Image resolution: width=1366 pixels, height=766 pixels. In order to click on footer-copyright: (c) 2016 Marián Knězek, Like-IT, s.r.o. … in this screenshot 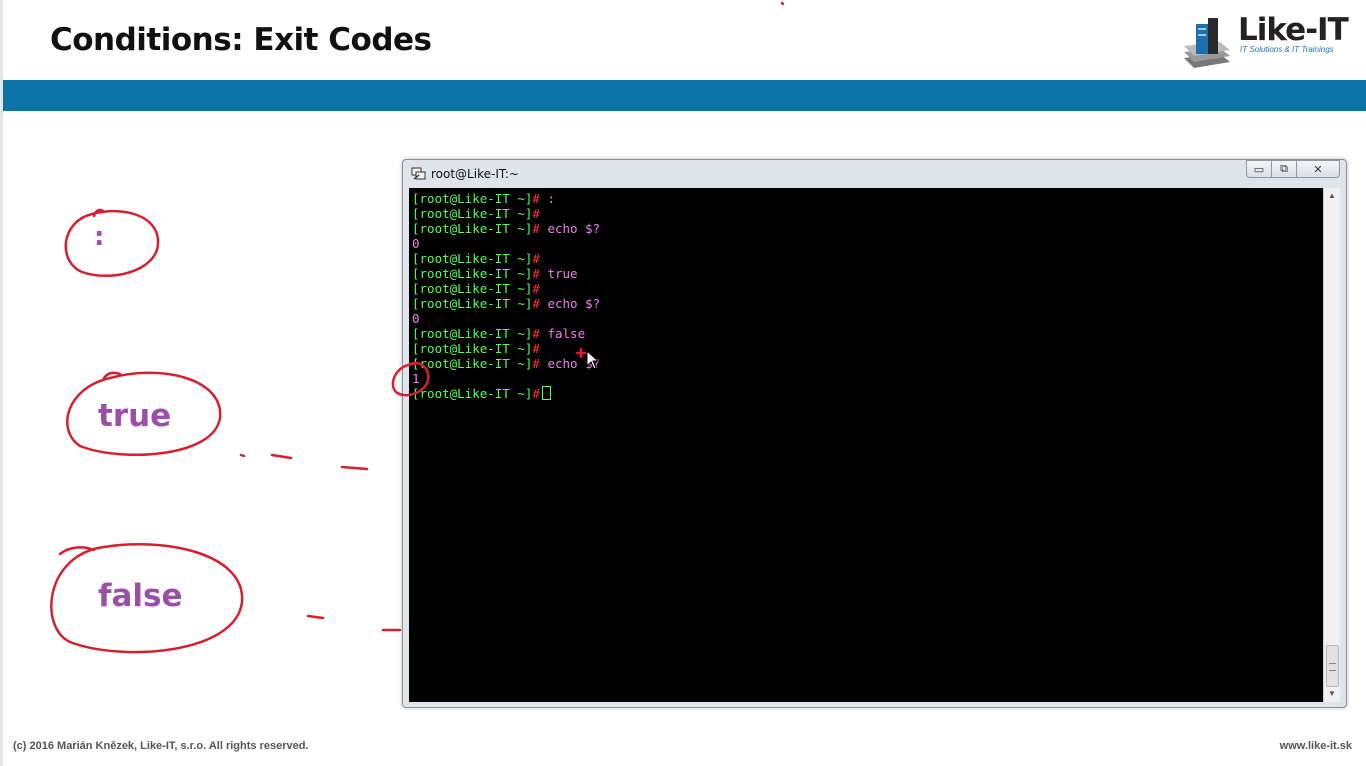, I will do `click(161, 746)`.